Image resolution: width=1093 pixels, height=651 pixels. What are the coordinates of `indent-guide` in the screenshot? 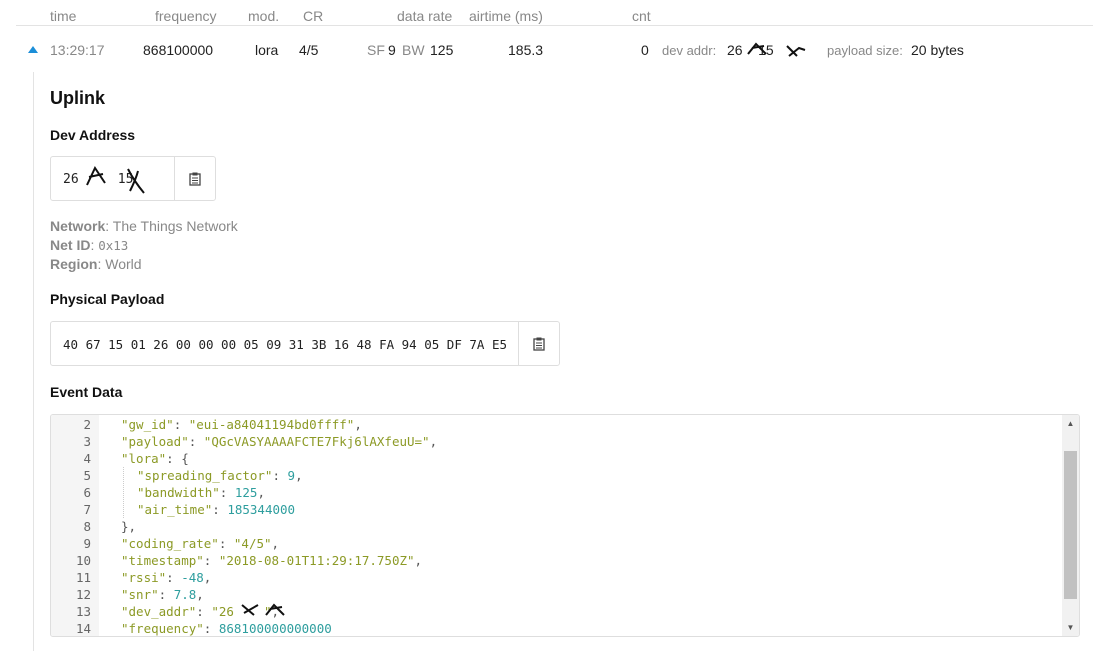 It's located at (123, 492).